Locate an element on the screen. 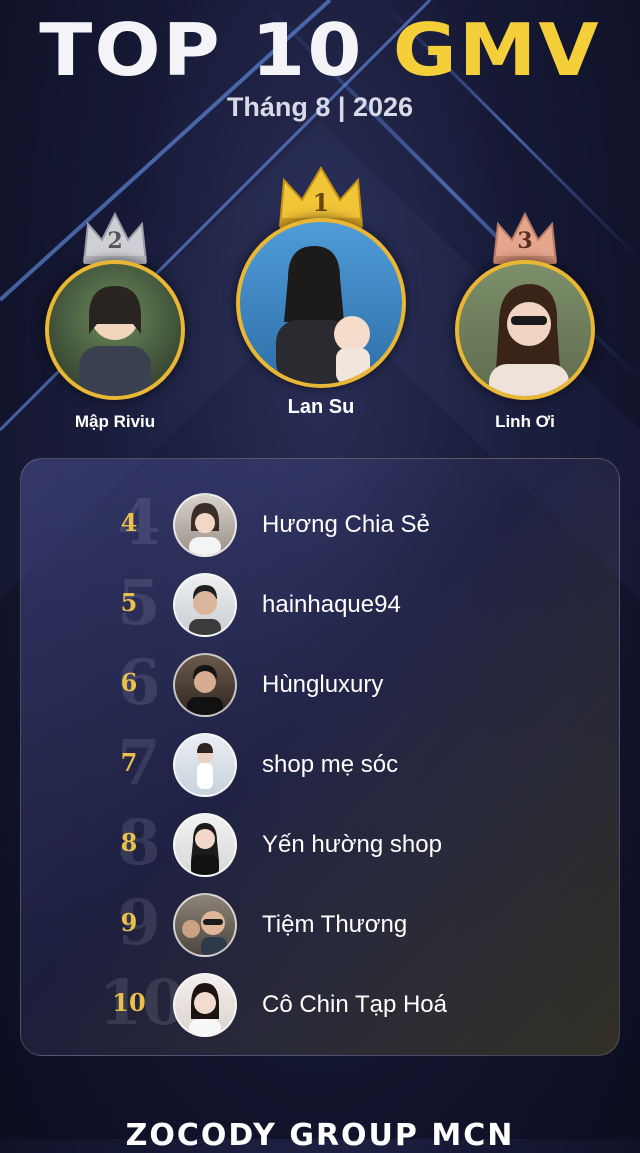  list-item-name: Tiệm Thương is located at coordinates (335, 924).